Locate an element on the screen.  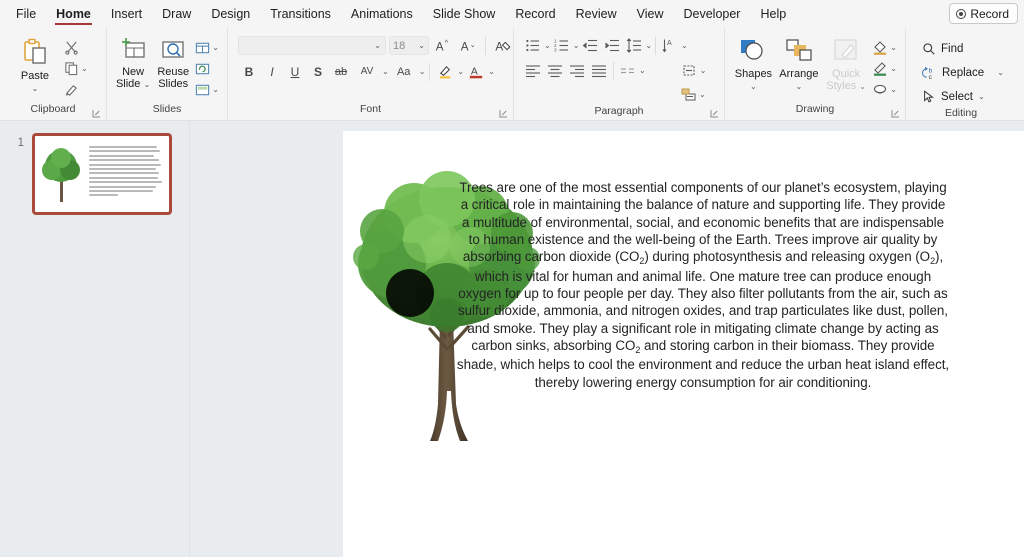
layout-button: ⌄ is located at coordinates (207, 47).